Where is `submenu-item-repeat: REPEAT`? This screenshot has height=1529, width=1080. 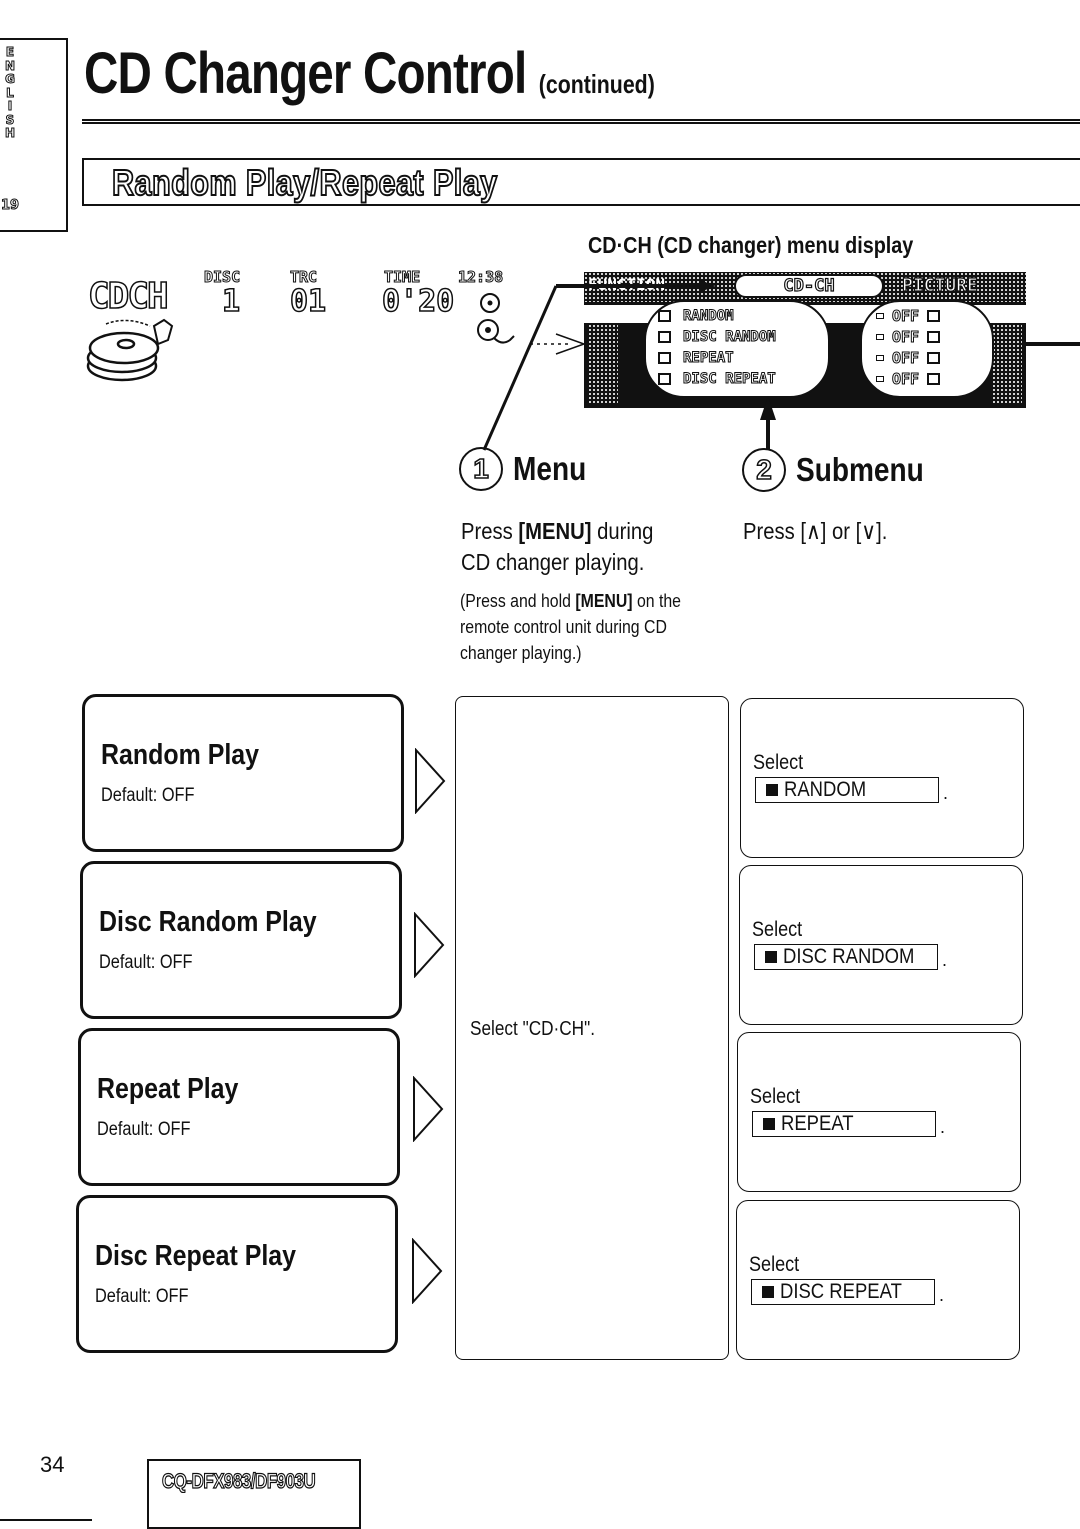 submenu-item-repeat: REPEAT is located at coordinates (696, 358).